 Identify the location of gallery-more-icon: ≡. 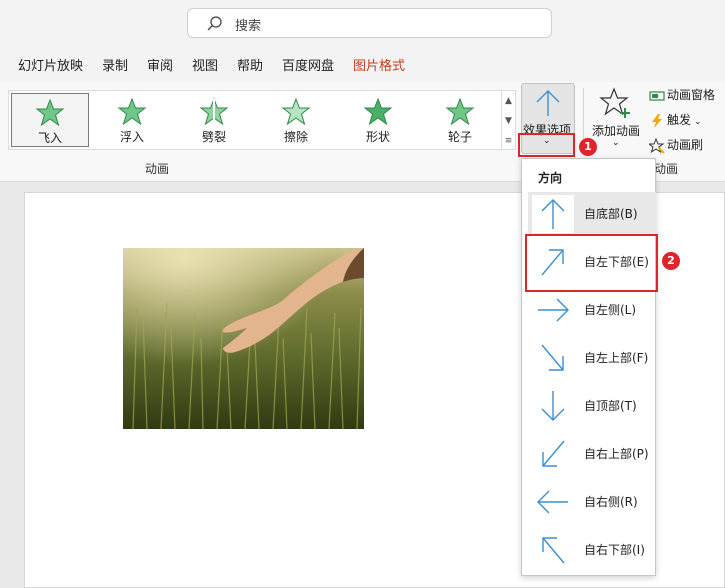
(508, 141).